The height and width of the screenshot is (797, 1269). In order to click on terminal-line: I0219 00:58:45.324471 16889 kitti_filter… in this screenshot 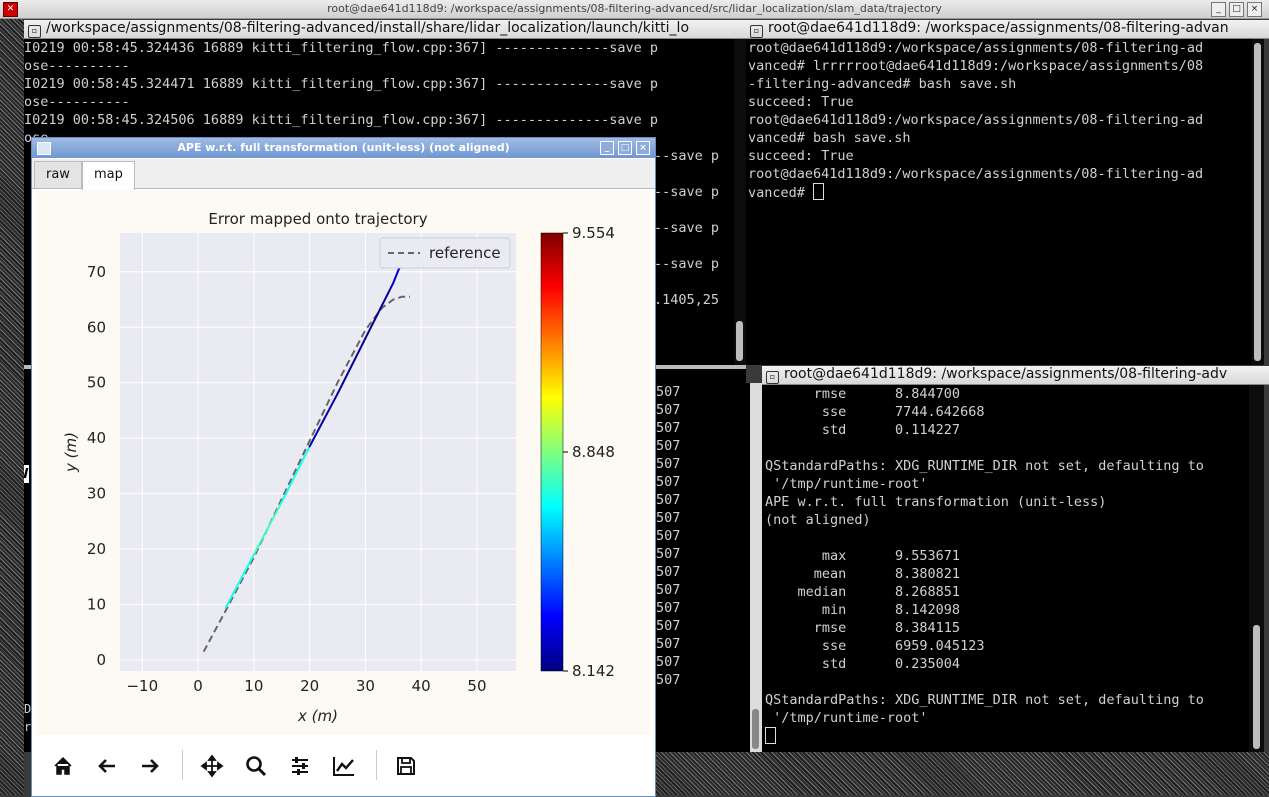, I will do `click(341, 84)`.